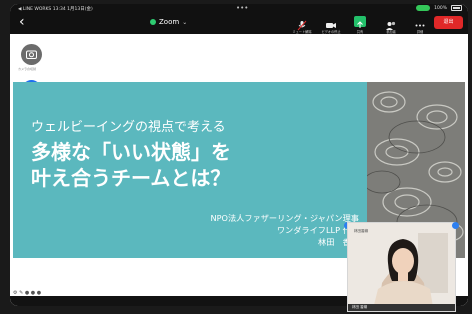 This screenshot has height=314, width=472. Describe the element at coordinates (131, 178) in the screenshot. I see `slide-title-line2: 叶え合うチームとは？` at that location.